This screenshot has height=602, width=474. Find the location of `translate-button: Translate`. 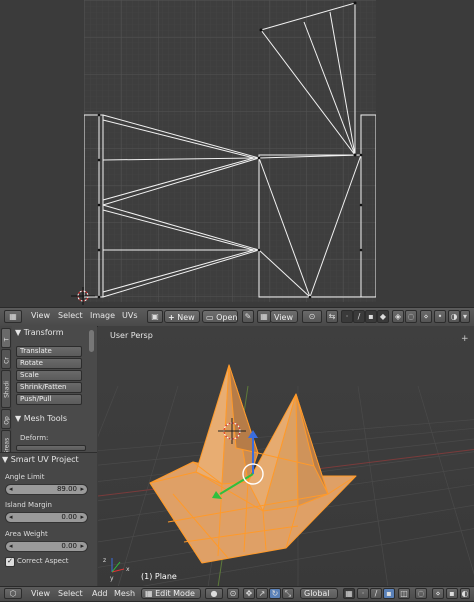

translate-button: Translate is located at coordinates (49, 351).